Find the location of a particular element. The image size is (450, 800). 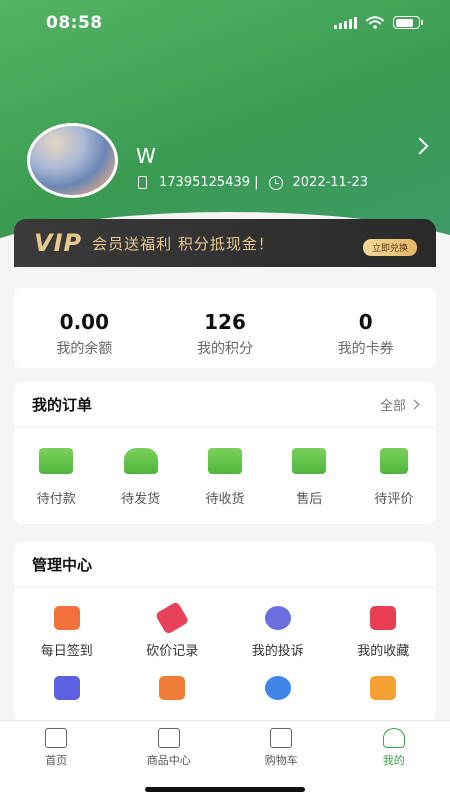

stat-coupons: 0 我的卡券 is located at coordinates (365, 328).